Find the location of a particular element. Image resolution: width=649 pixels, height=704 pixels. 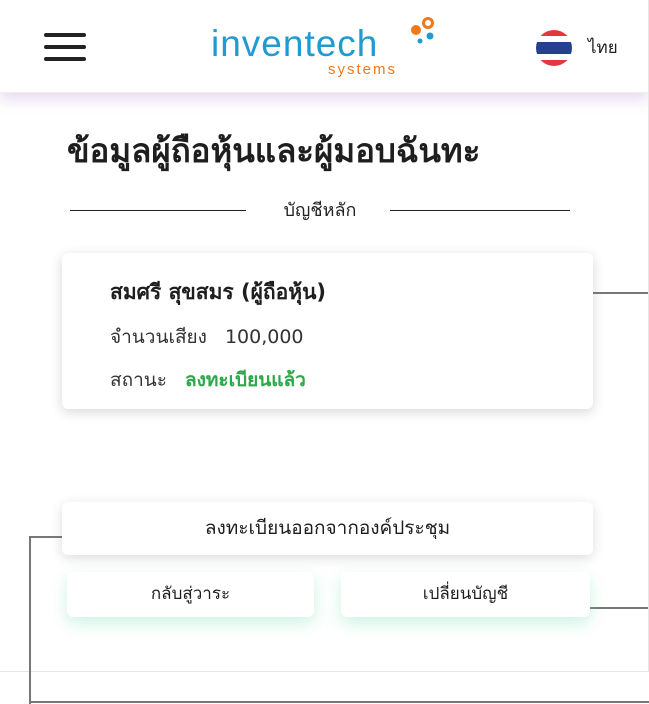

language-label: ไทย is located at coordinates (603, 48).